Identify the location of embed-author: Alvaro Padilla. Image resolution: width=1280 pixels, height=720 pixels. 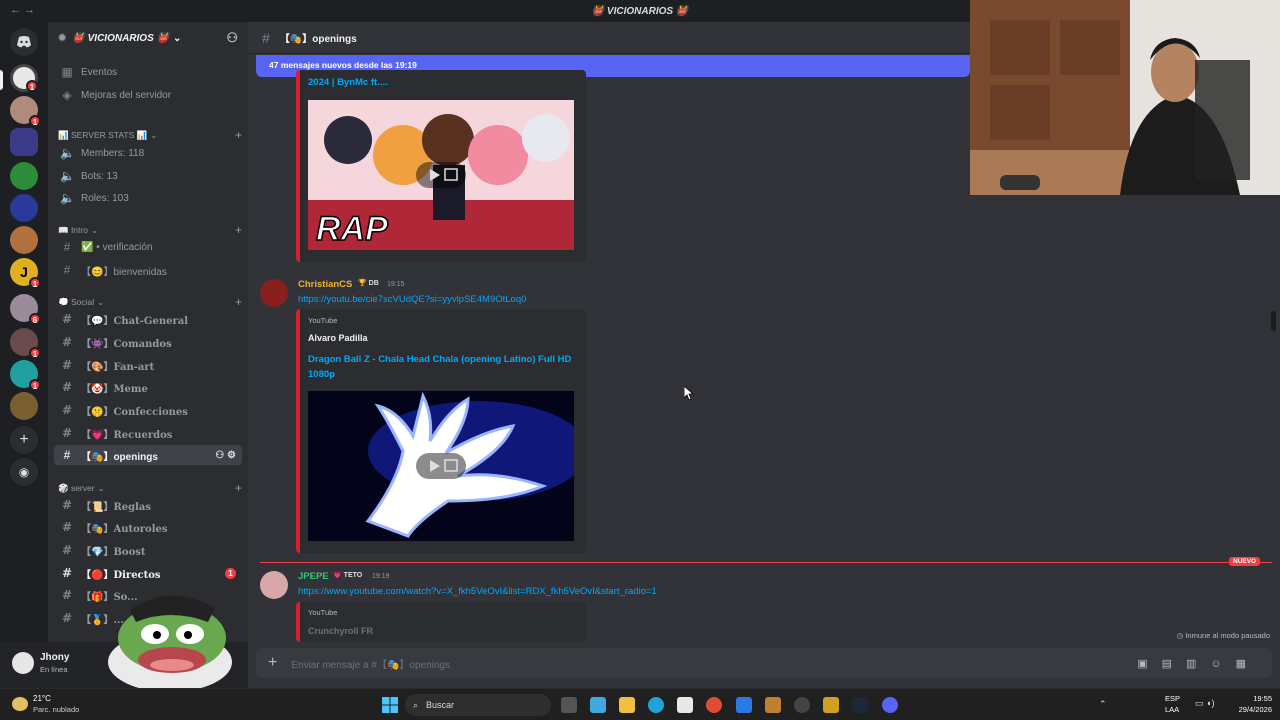
(338, 338).